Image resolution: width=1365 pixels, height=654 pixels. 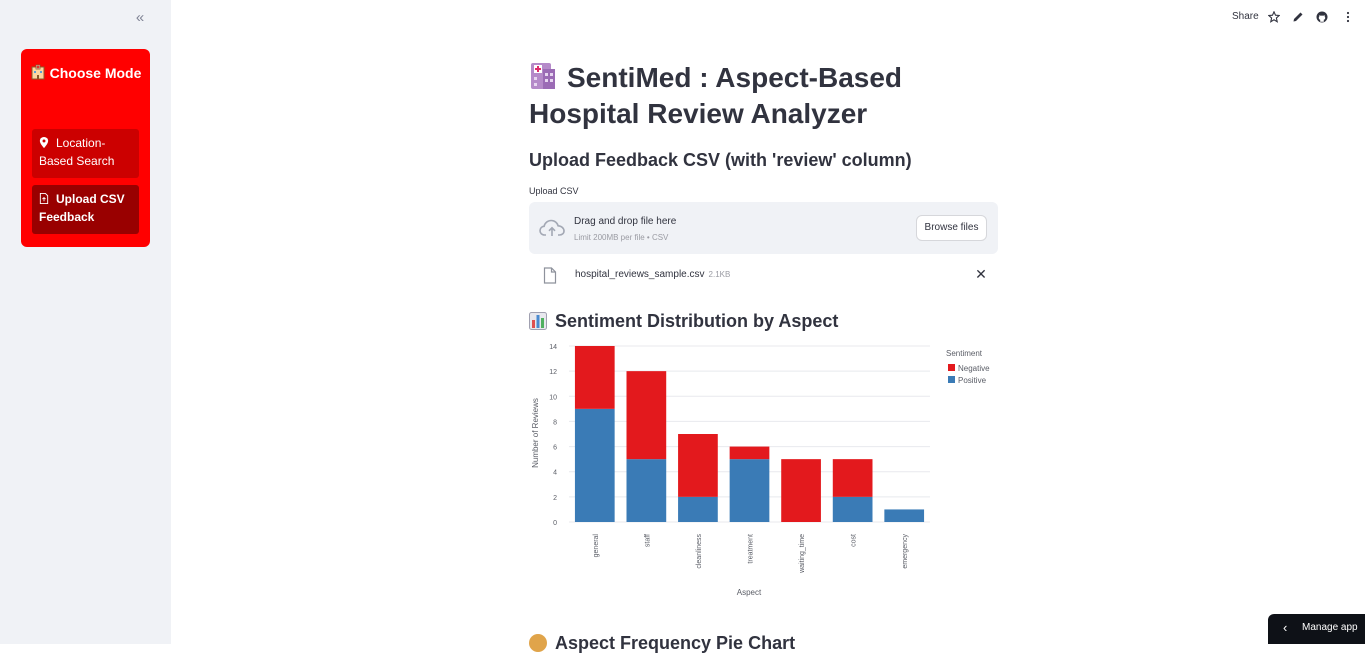 What do you see at coordinates (1274, 17) in the screenshot?
I see `star-icon` at bounding box center [1274, 17].